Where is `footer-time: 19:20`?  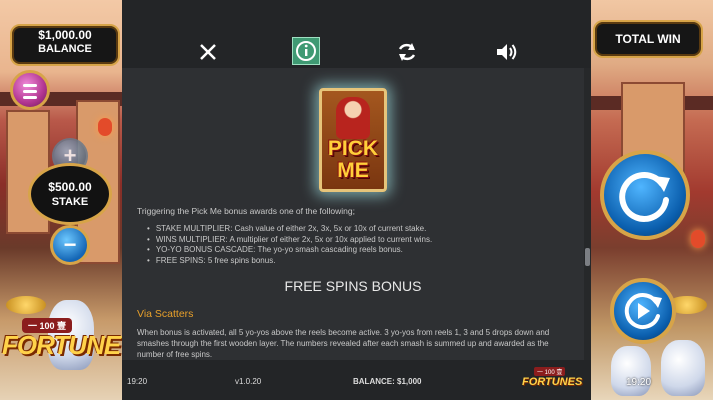
footer-time: 19:20 is located at coordinates (137, 381).